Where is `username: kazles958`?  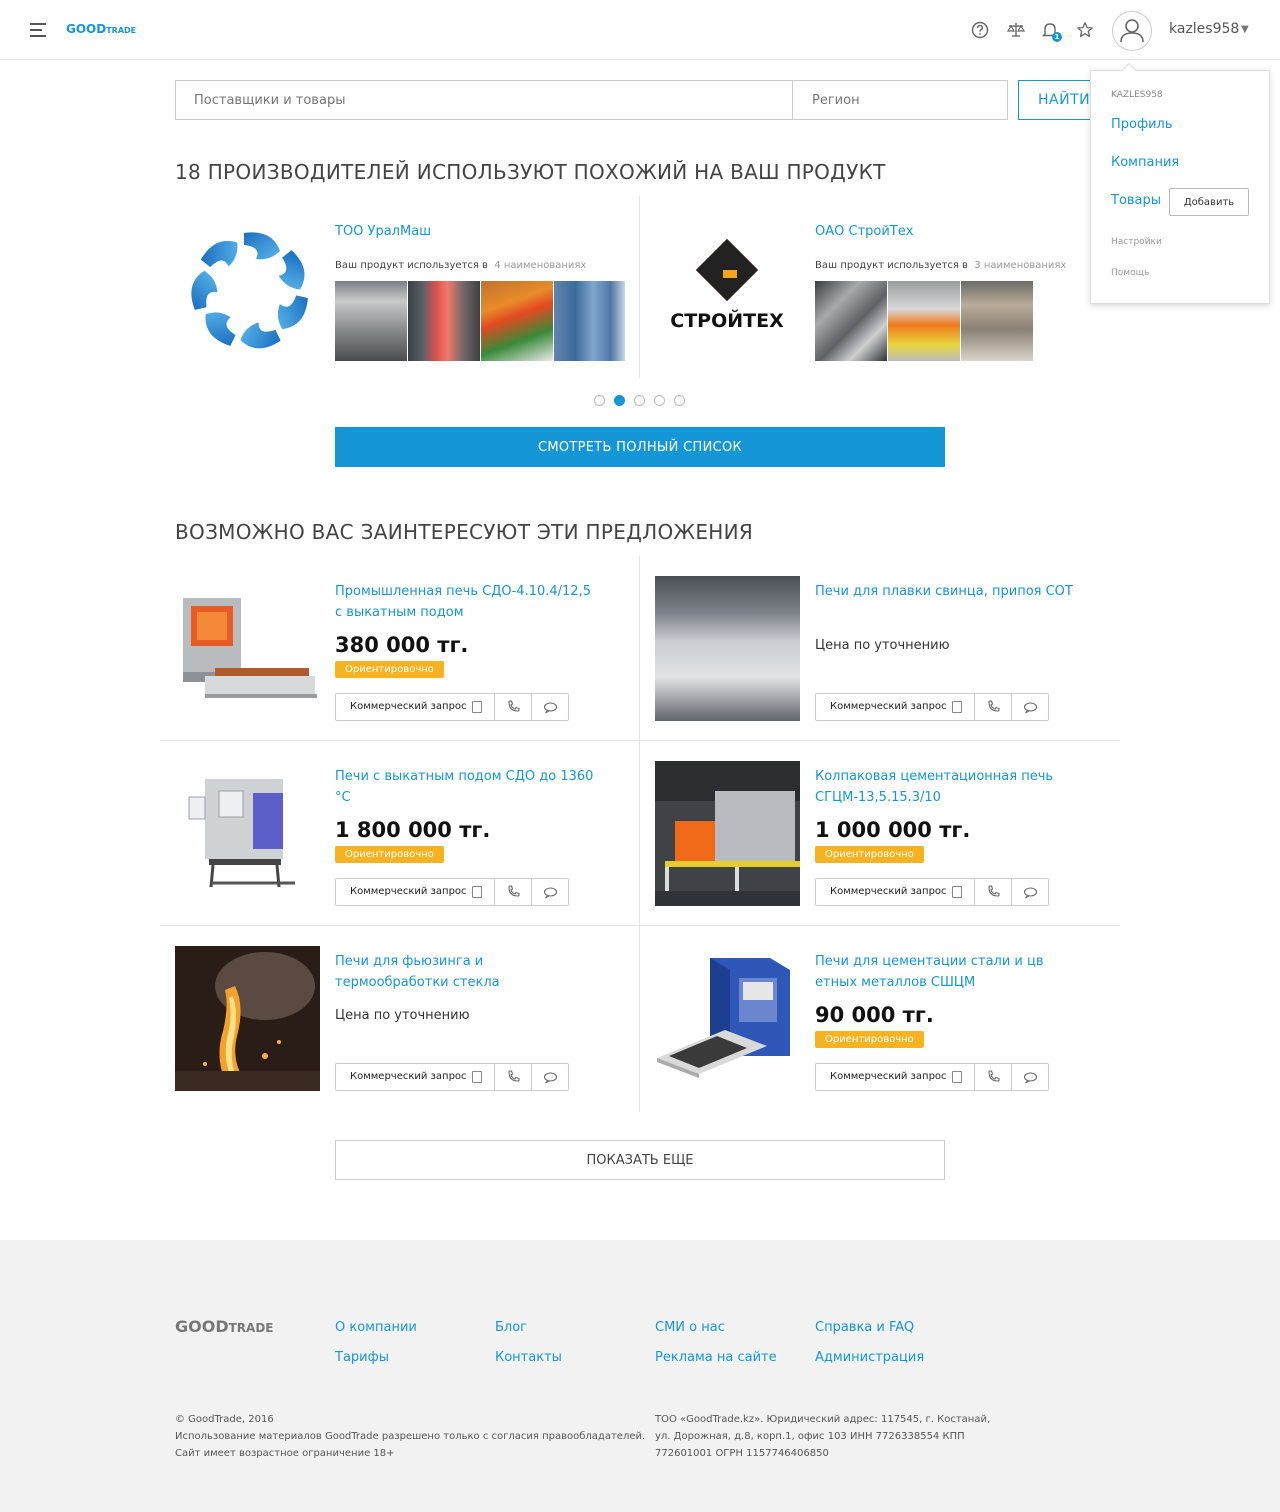
username: kazles958 is located at coordinates (1204, 29).